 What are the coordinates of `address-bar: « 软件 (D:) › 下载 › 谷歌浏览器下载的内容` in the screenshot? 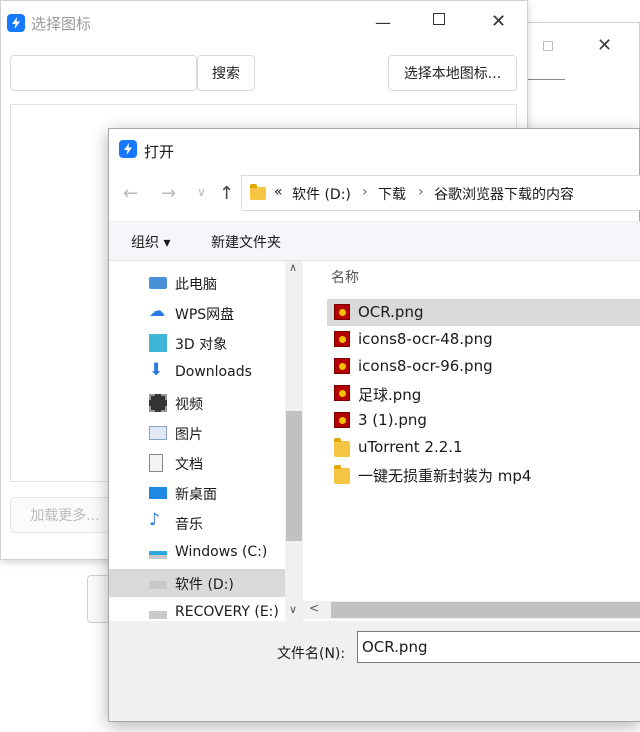 It's located at (440, 193).